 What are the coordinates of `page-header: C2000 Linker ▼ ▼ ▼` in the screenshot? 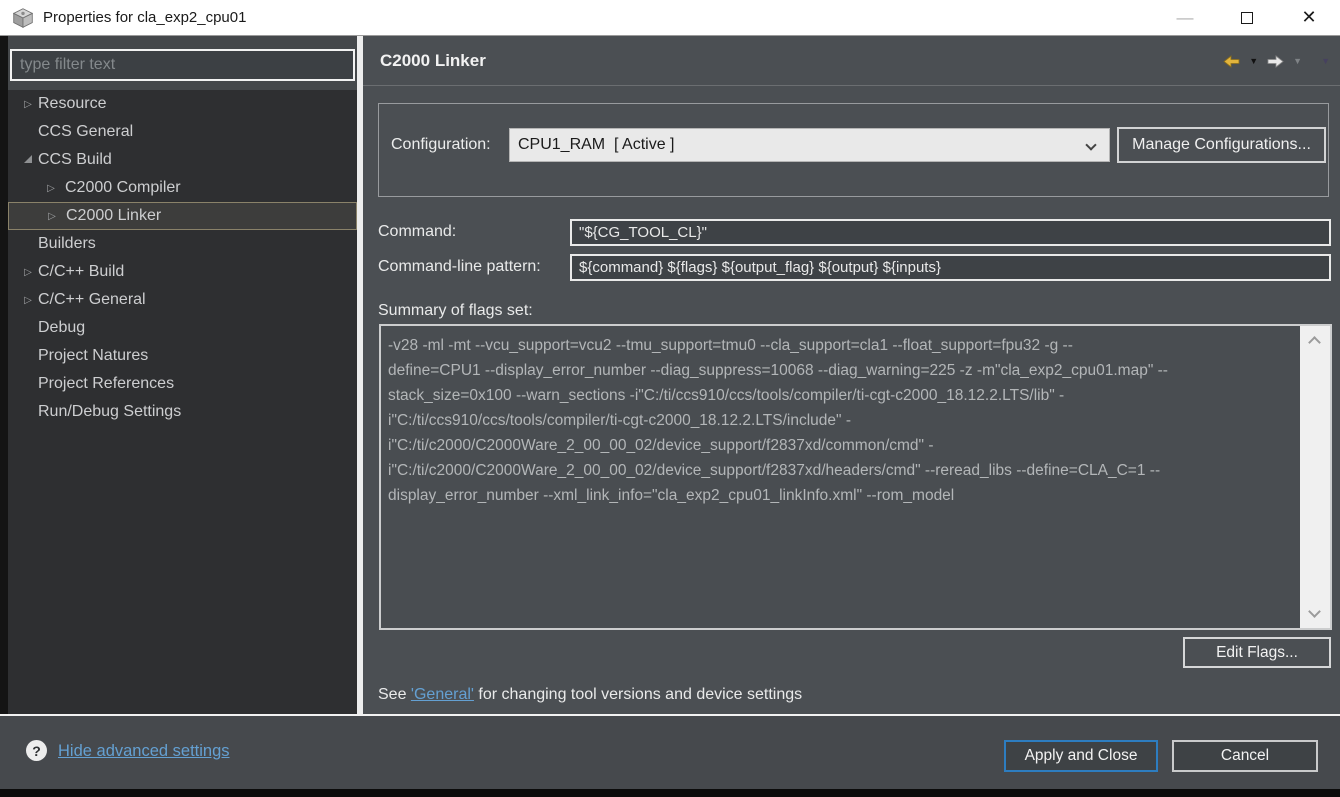 It's located at (851, 61).